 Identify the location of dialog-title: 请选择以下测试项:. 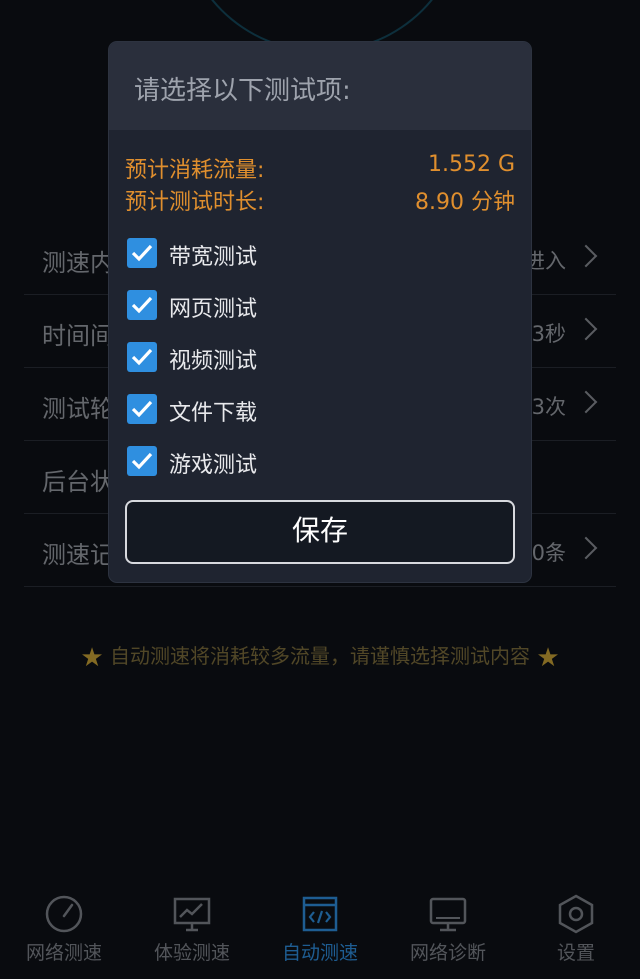
(320, 86).